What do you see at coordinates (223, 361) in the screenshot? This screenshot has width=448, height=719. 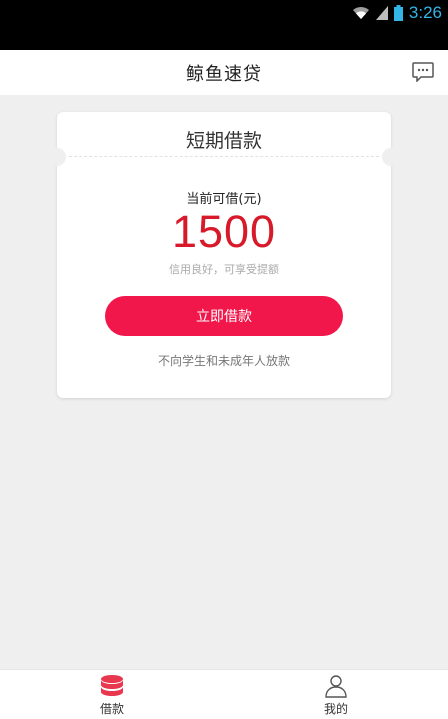 I see `disclaimer-text: 不向学生和未成年人放款` at bounding box center [223, 361].